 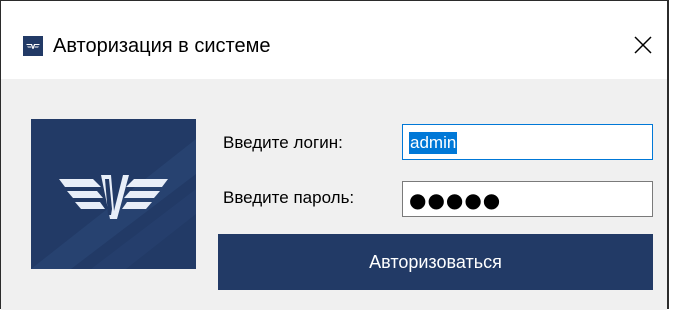 I want to click on close-button, so click(x=642, y=46).